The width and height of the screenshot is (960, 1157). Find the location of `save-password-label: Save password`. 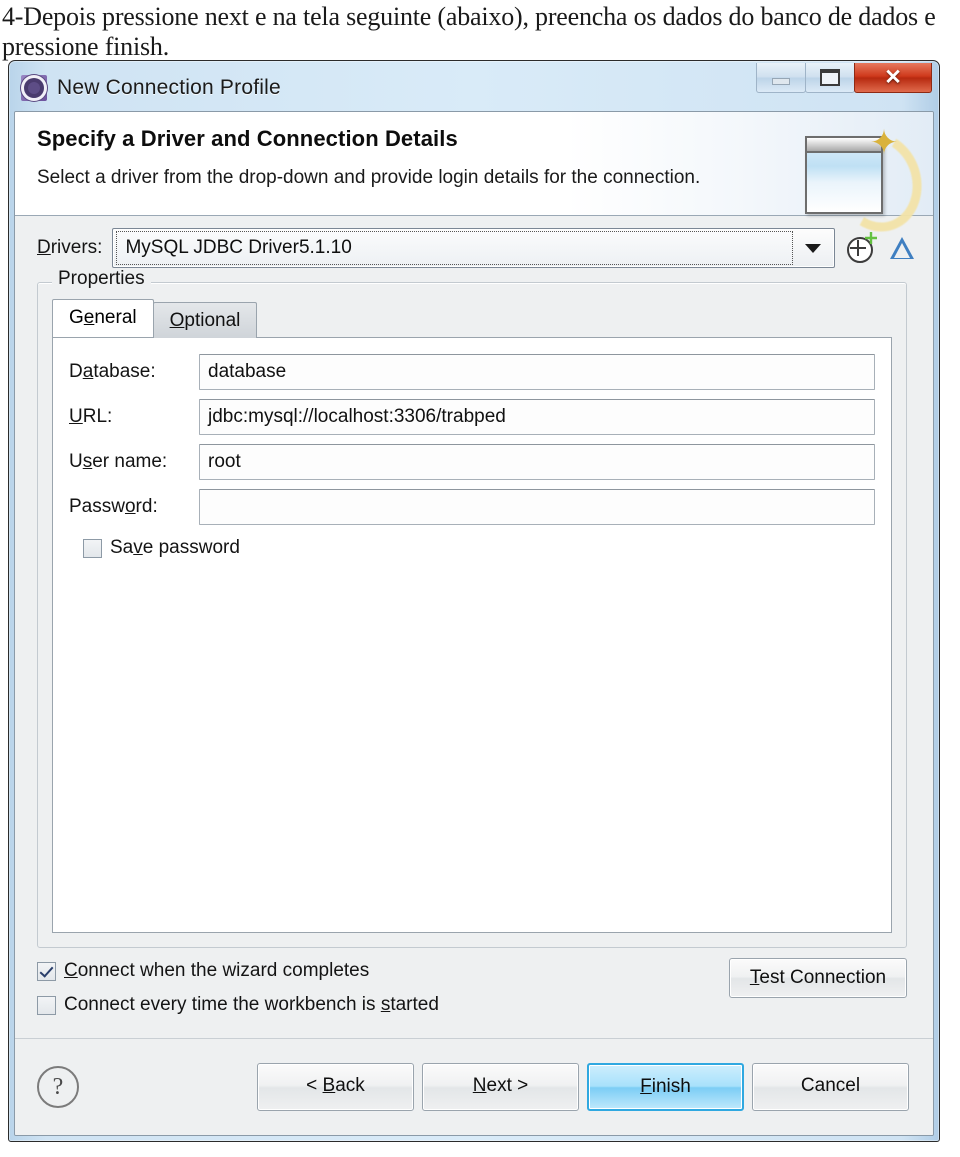

save-password-label: Save password is located at coordinates (175, 547).